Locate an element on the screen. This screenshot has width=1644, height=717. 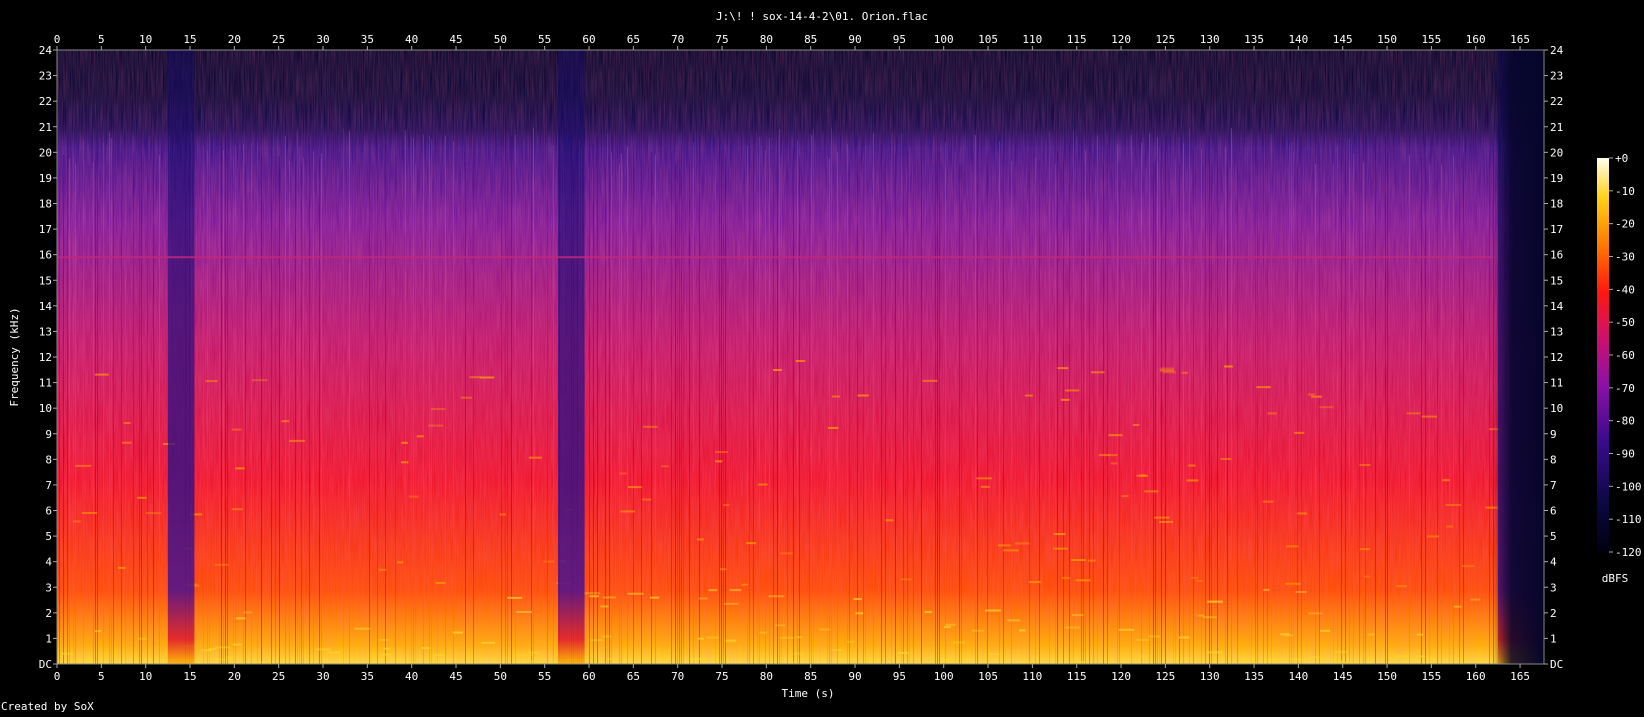
y-tick-label-left: 17 is located at coordinates (45, 229).